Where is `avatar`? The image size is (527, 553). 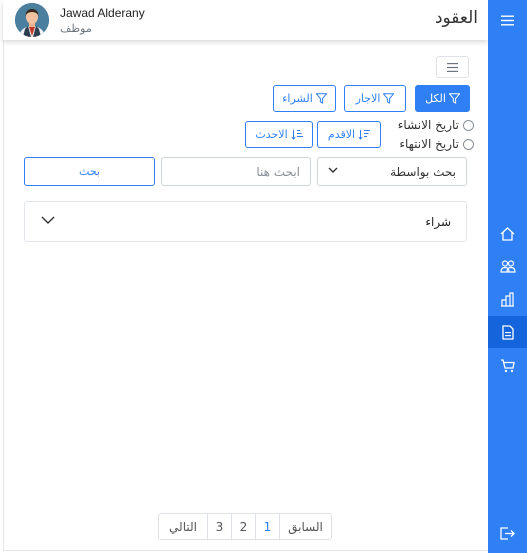
avatar is located at coordinates (32, 20).